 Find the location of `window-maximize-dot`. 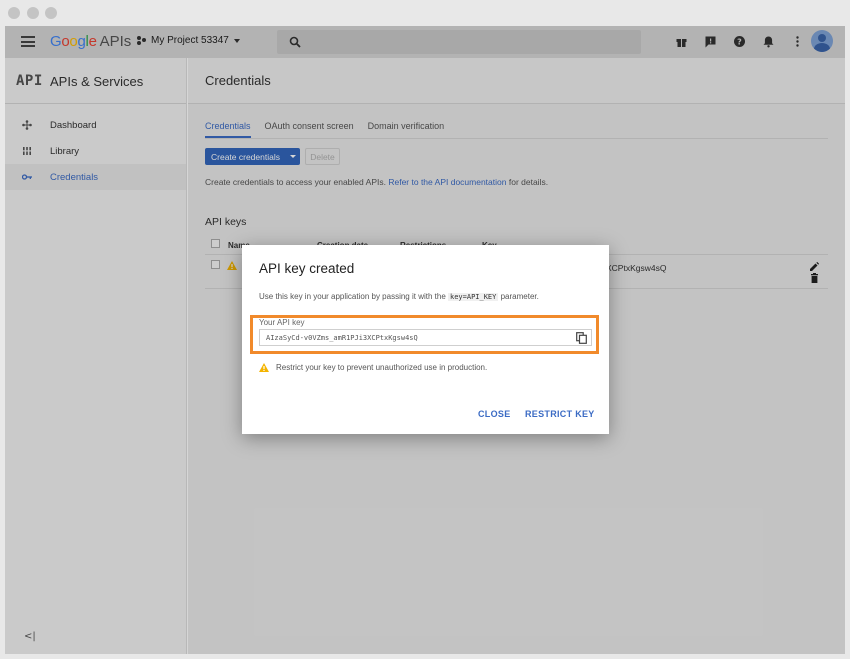

window-maximize-dot is located at coordinates (51, 13).